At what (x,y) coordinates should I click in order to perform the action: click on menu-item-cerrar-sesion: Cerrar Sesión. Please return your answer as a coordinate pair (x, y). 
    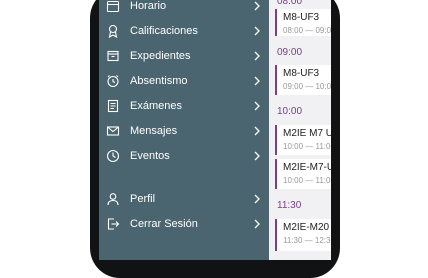
    Looking at the image, I should click on (184, 223).